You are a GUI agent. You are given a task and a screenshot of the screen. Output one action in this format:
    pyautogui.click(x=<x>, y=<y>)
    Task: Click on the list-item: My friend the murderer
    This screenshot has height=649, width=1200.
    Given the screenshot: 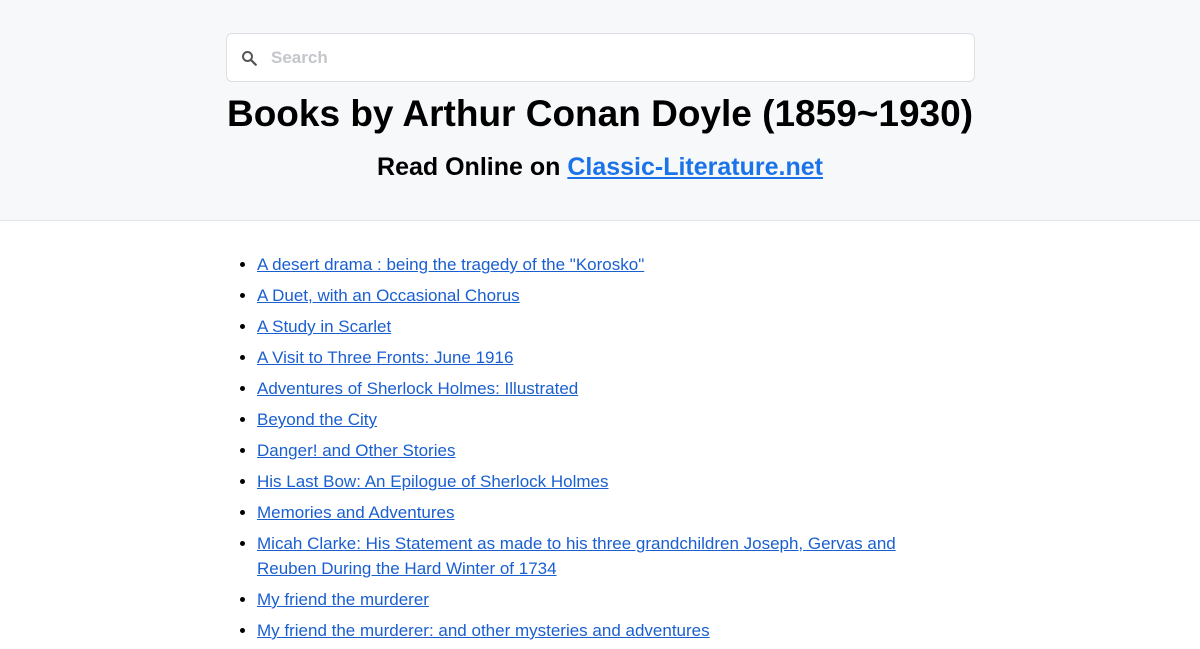 What is the action you would take?
    pyautogui.click(x=607, y=599)
    